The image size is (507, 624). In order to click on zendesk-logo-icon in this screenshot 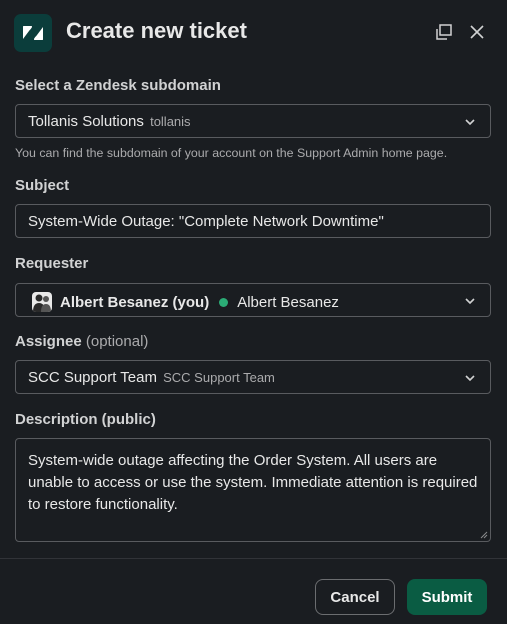, I will do `click(33, 33)`.